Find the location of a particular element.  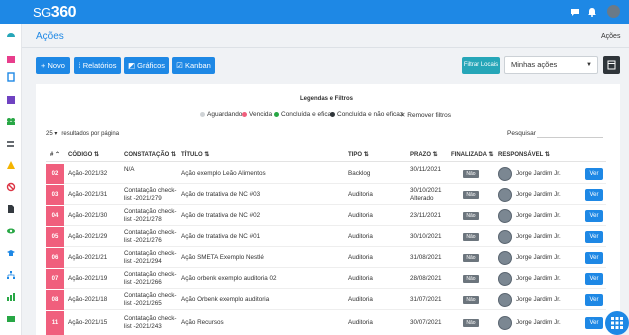

clipboard-icon is located at coordinates (11, 77).